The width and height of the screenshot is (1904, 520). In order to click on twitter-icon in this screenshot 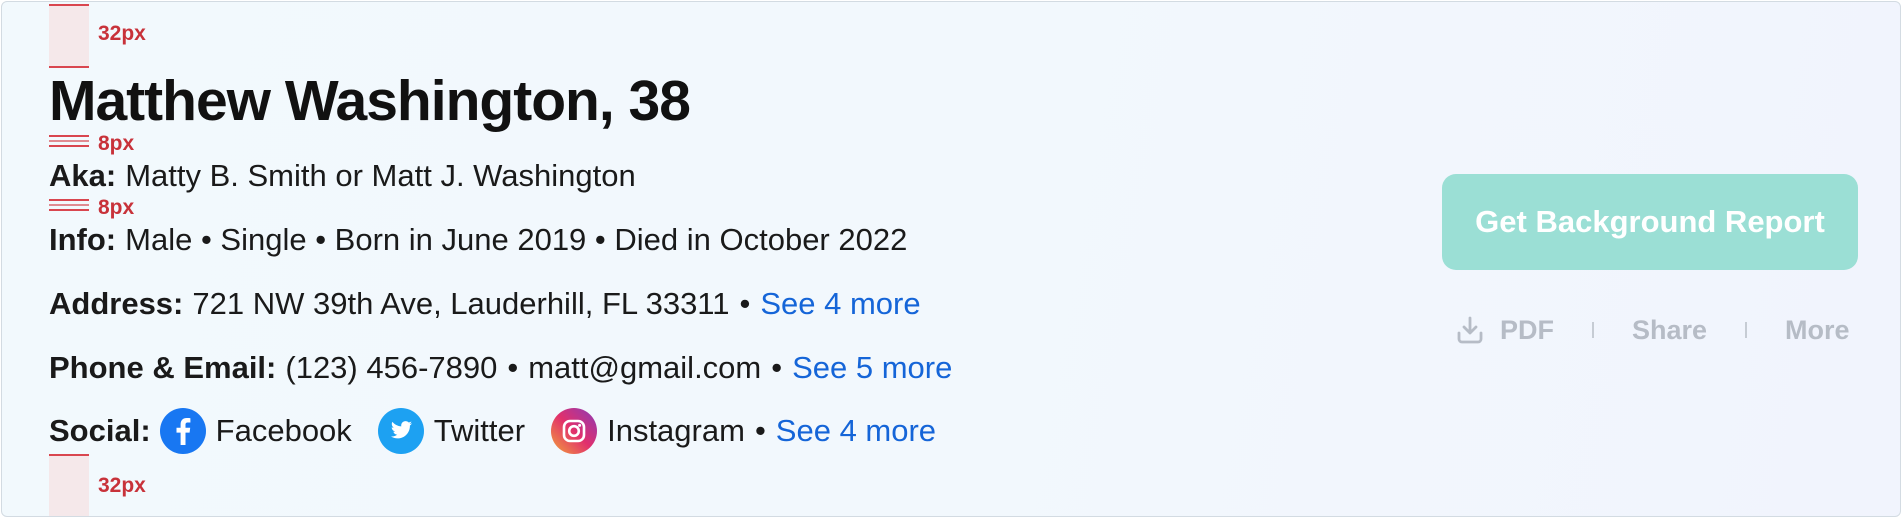, I will do `click(400, 431)`.